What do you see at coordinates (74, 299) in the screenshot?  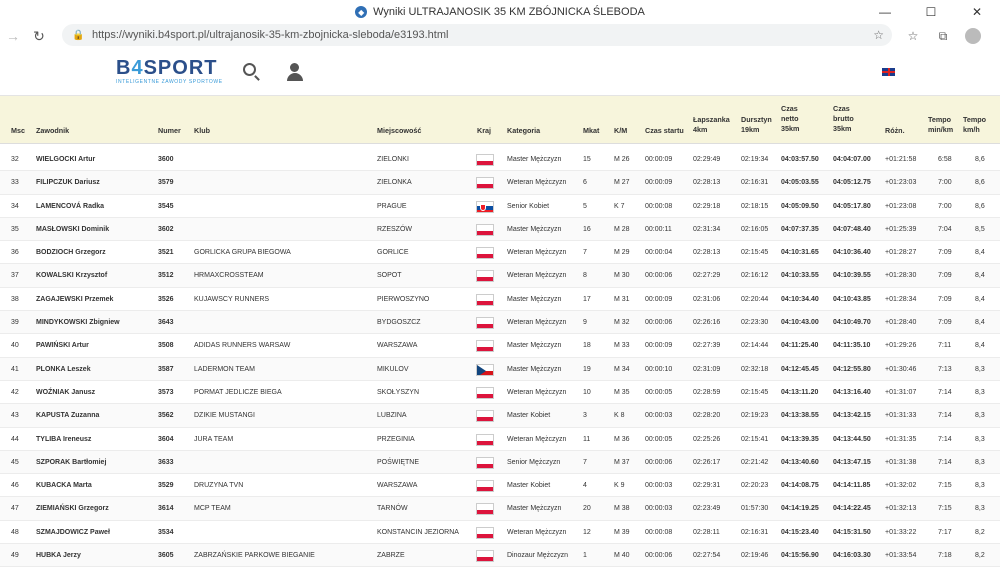 I see `cell-zawodnik: ZAGAJEWSKI Przemek` at bounding box center [74, 299].